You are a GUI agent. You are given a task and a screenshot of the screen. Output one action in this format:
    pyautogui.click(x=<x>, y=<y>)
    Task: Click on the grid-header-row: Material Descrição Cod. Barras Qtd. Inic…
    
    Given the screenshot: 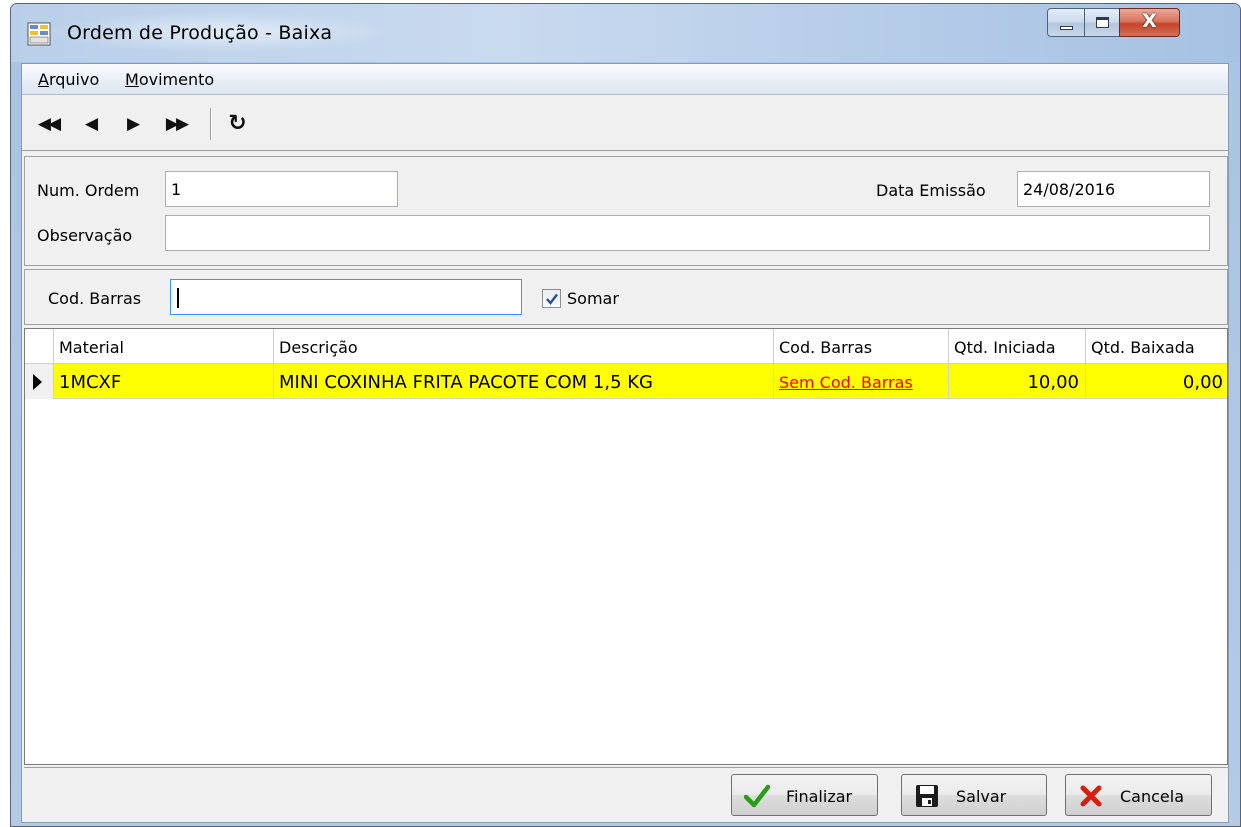 What is the action you would take?
    pyautogui.click(x=626, y=346)
    